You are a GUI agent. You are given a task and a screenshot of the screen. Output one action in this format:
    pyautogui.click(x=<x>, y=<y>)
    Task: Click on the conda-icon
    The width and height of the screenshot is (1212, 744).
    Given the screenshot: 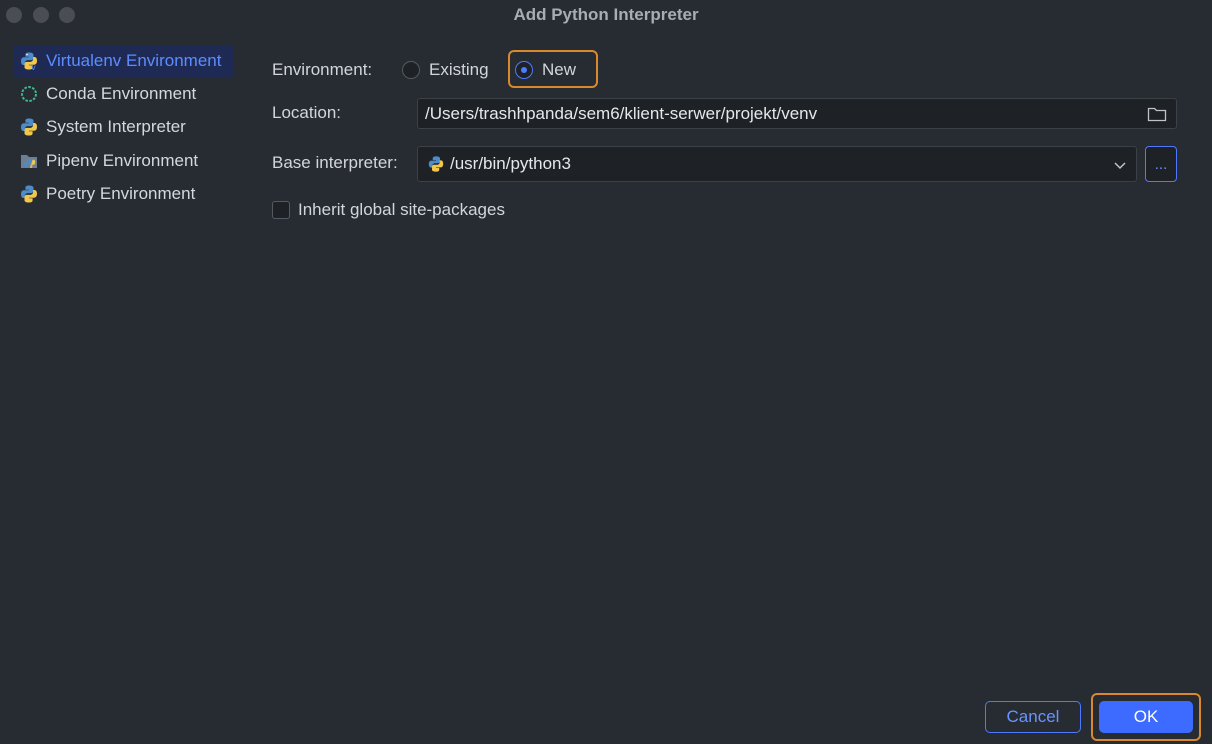 What is the action you would take?
    pyautogui.click(x=29, y=94)
    